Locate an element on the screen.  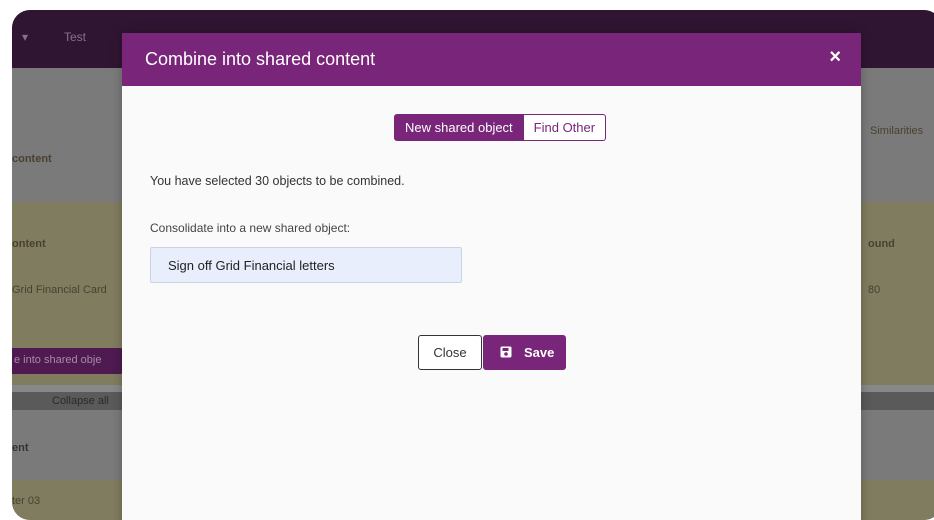
modal-title: Combine into shared content is located at coordinates (260, 59).